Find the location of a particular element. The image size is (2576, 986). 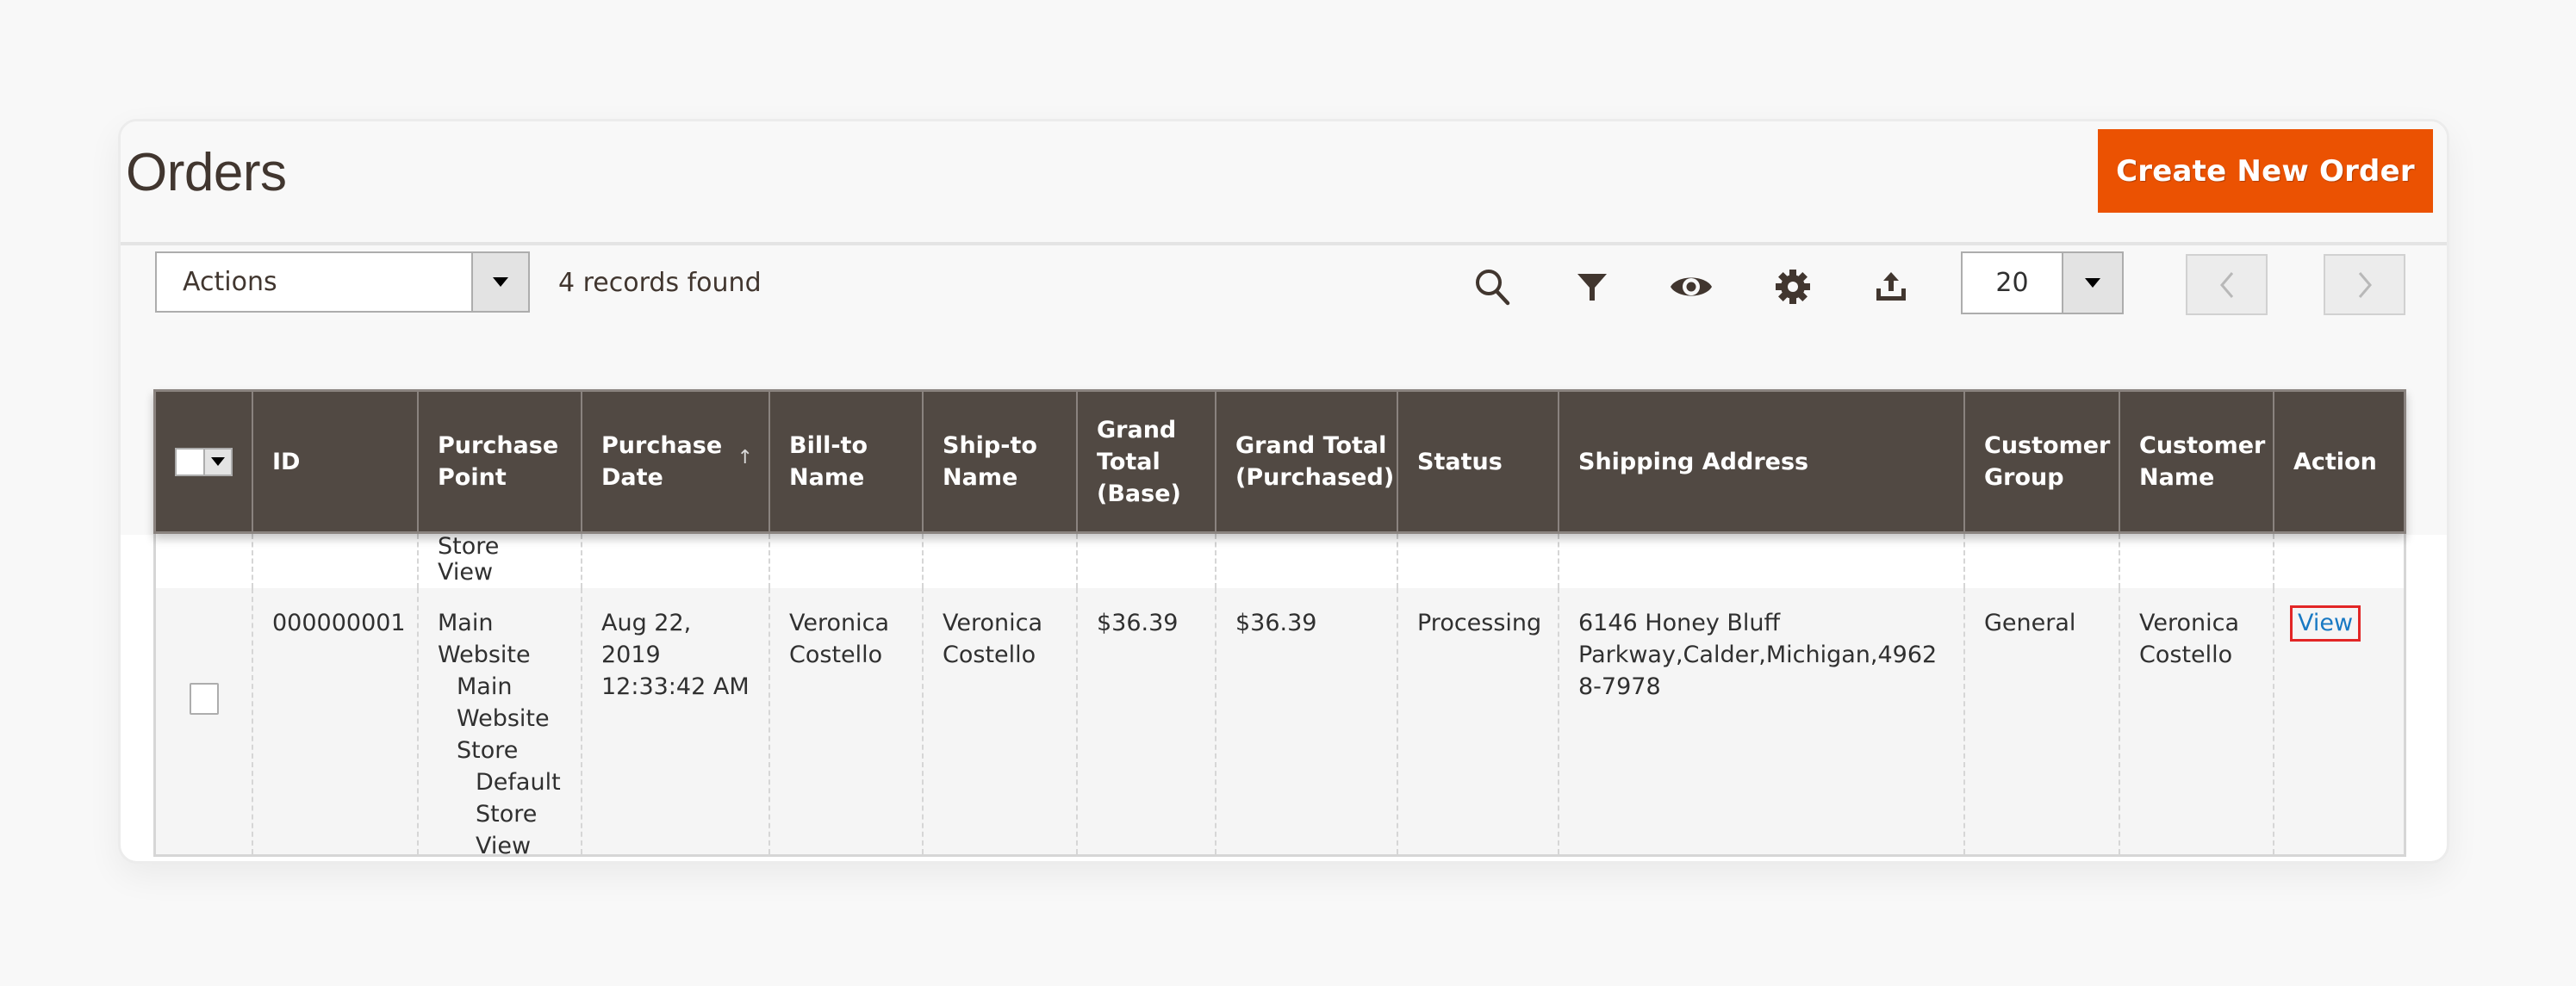

column-header-bill-to-name: Bill-to Name is located at coordinates (847, 461).